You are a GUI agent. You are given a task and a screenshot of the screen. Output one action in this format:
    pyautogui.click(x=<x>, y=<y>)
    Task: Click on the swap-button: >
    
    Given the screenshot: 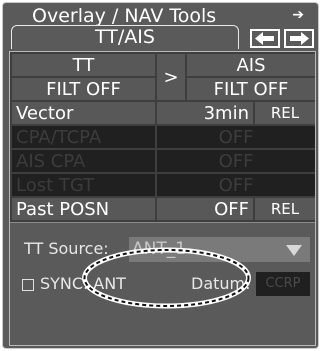 What is the action you would take?
    pyautogui.click(x=171, y=77)
    